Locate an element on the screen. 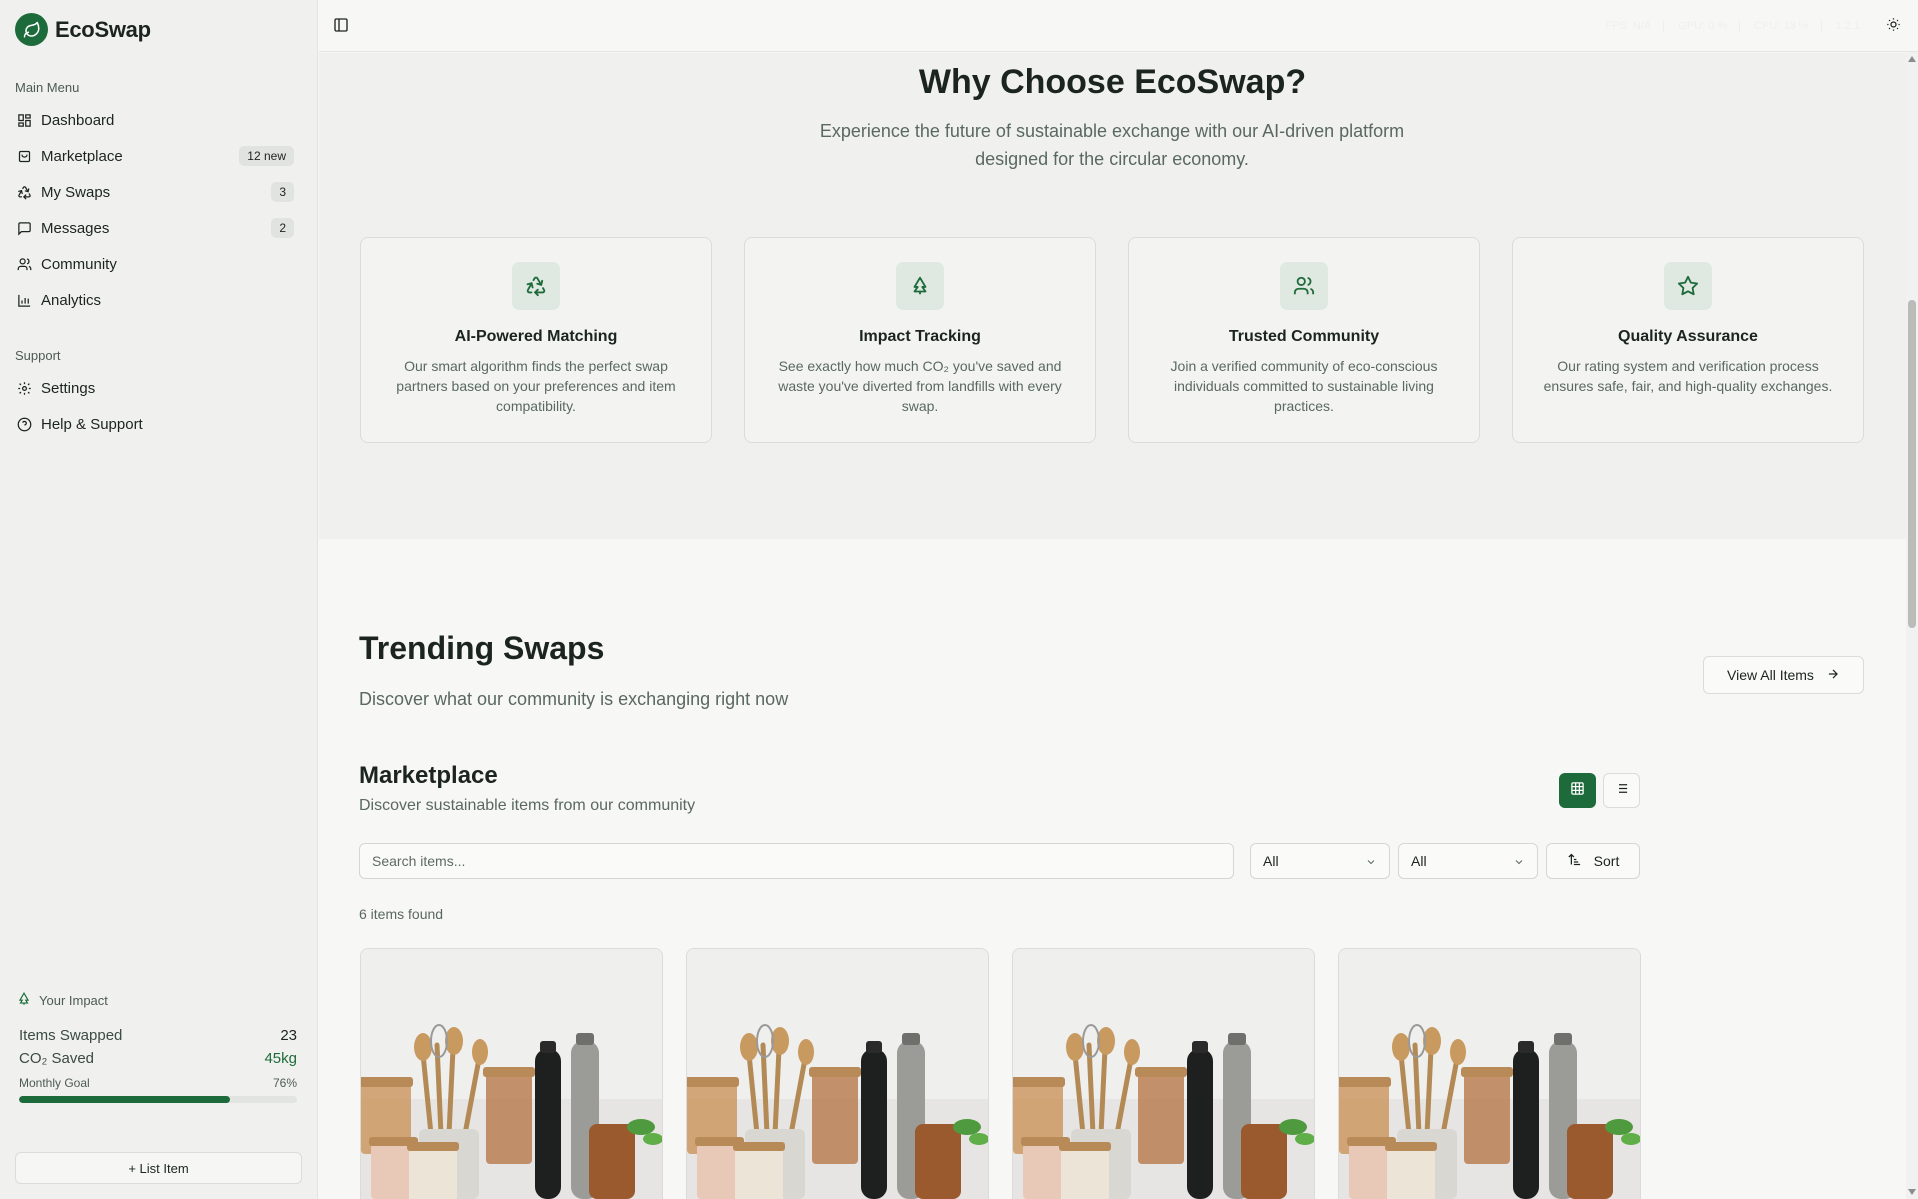 Image resolution: width=1918 pixels, height=1199 pixels. fps-stat: FPS: N/A is located at coordinates (1635, 26).